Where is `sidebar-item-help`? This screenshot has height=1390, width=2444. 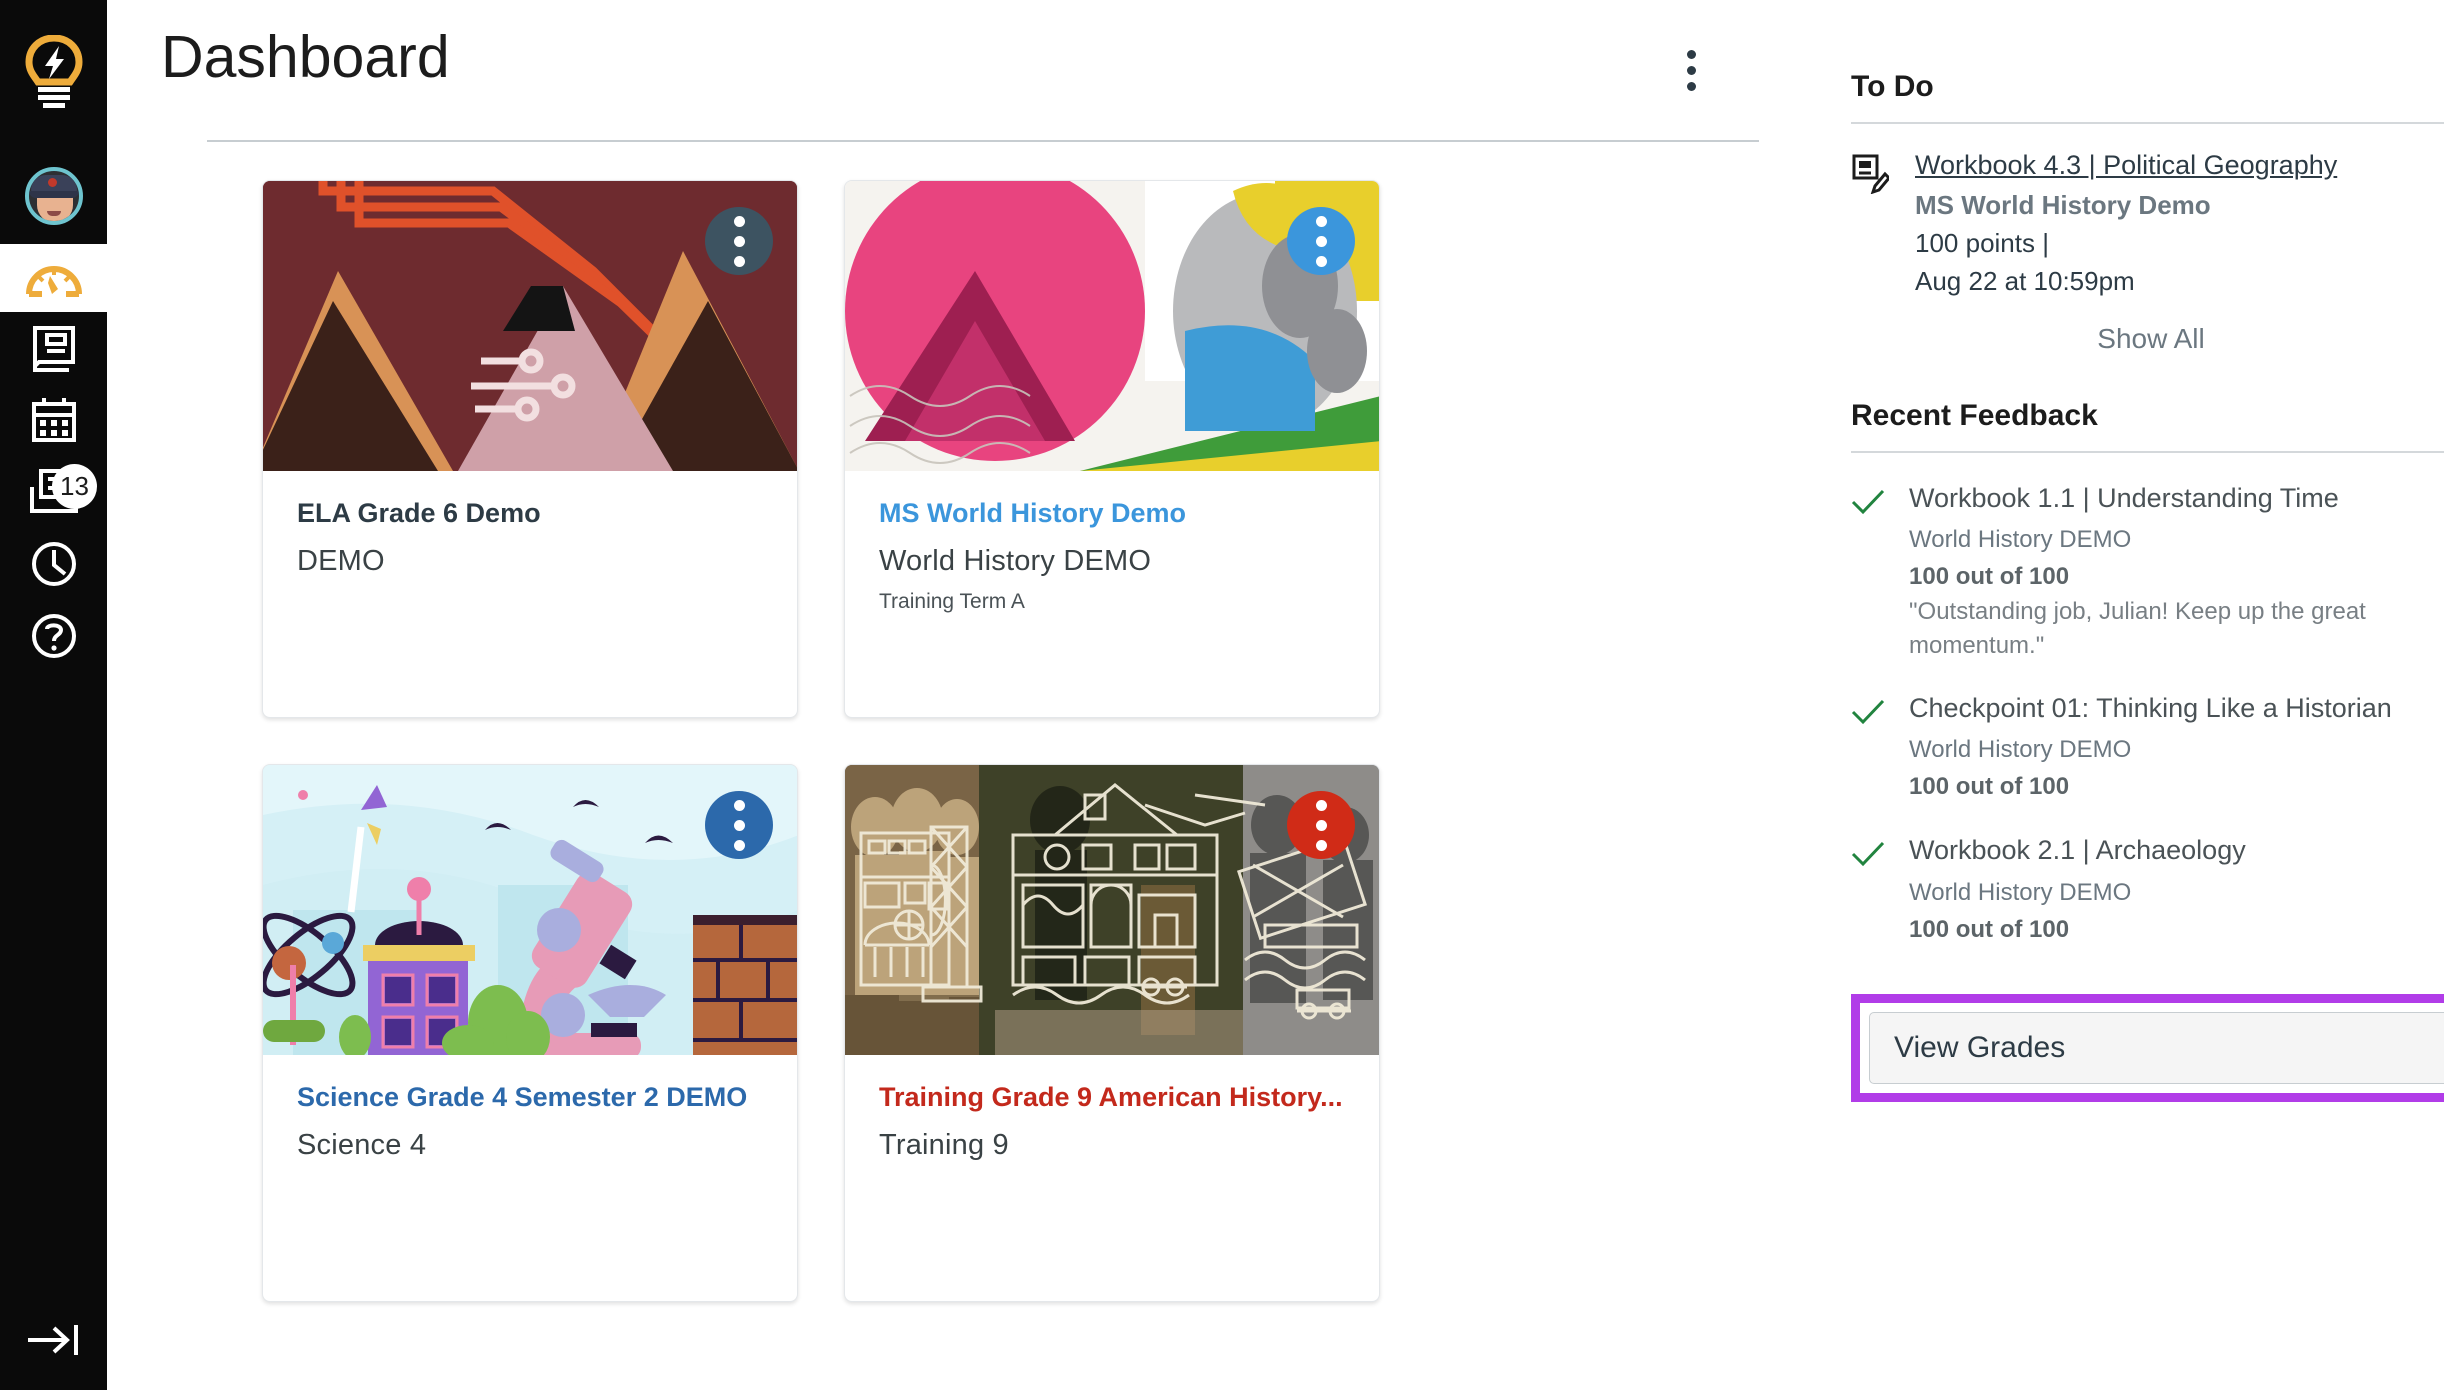 sidebar-item-help is located at coordinates (53, 636).